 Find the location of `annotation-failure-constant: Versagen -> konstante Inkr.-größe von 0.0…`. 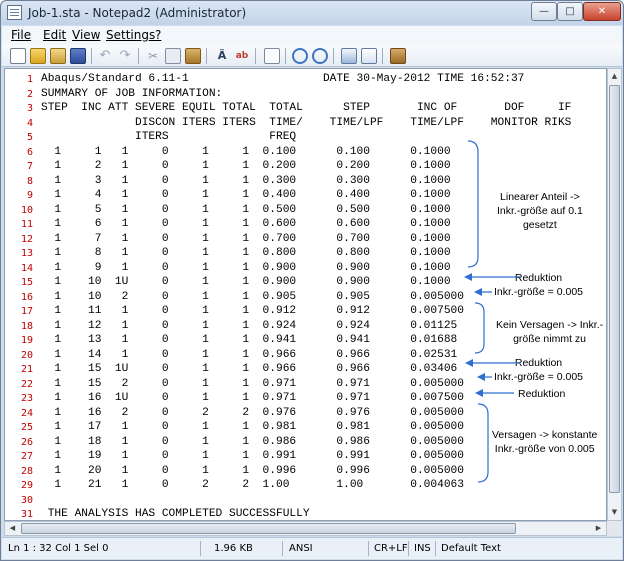

annotation-failure-constant: Versagen -> konstante Inkr.-größe von 0.0… is located at coordinates (545, 442).